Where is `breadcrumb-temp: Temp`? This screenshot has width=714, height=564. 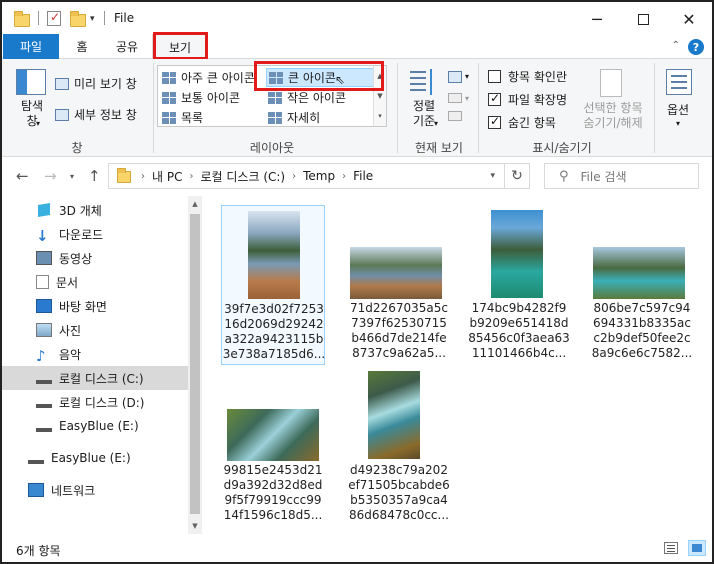 breadcrumb-temp: Temp is located at coordinates (319, 176).